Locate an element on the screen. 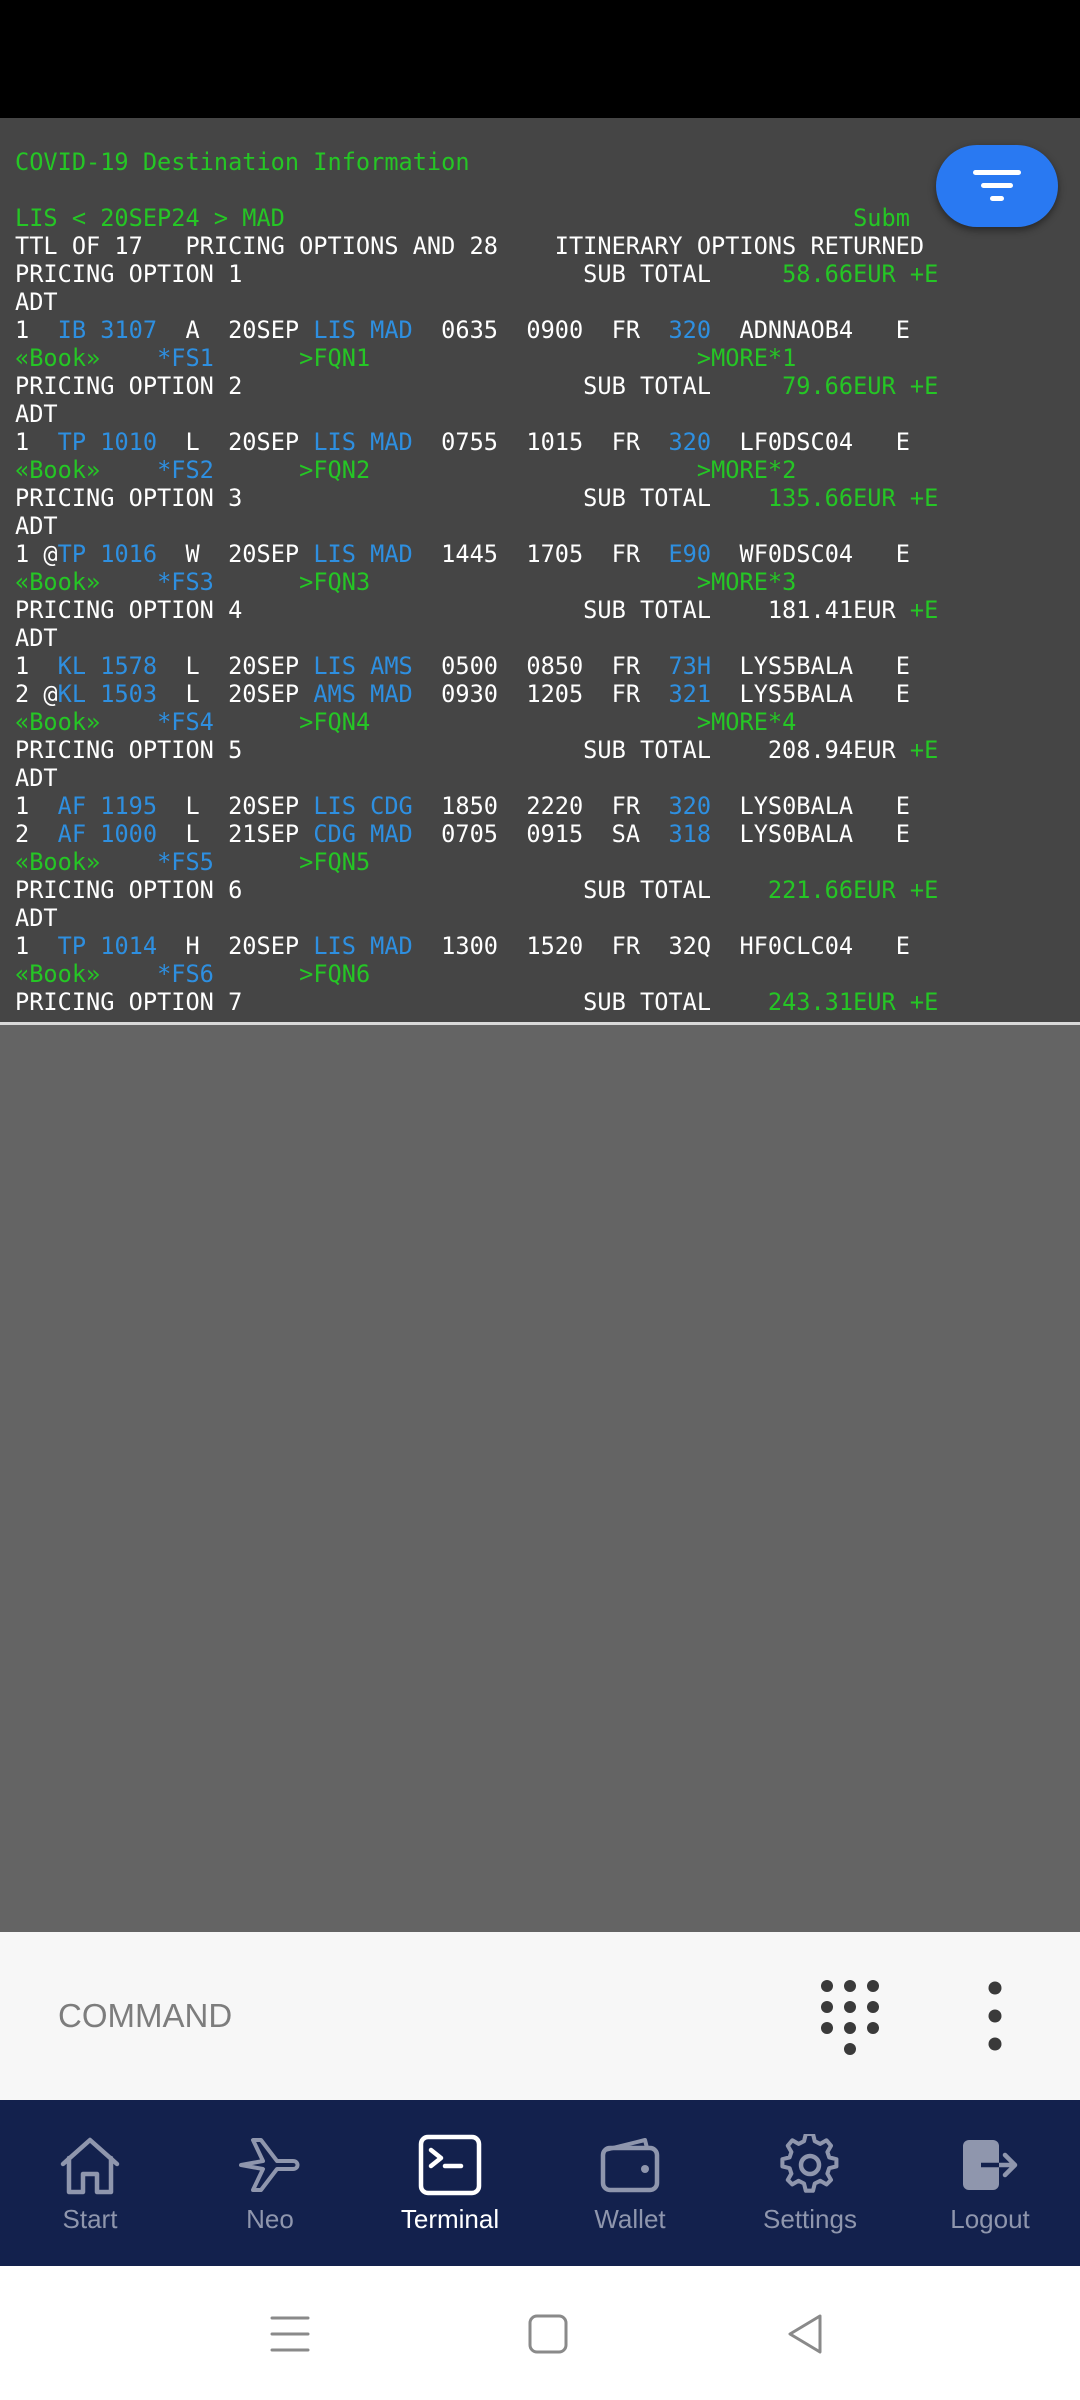 Image resolution: width=1080 pixels, height=2400 pixels. terminal-segment: *FS1 is located at coordinates (185, 358).